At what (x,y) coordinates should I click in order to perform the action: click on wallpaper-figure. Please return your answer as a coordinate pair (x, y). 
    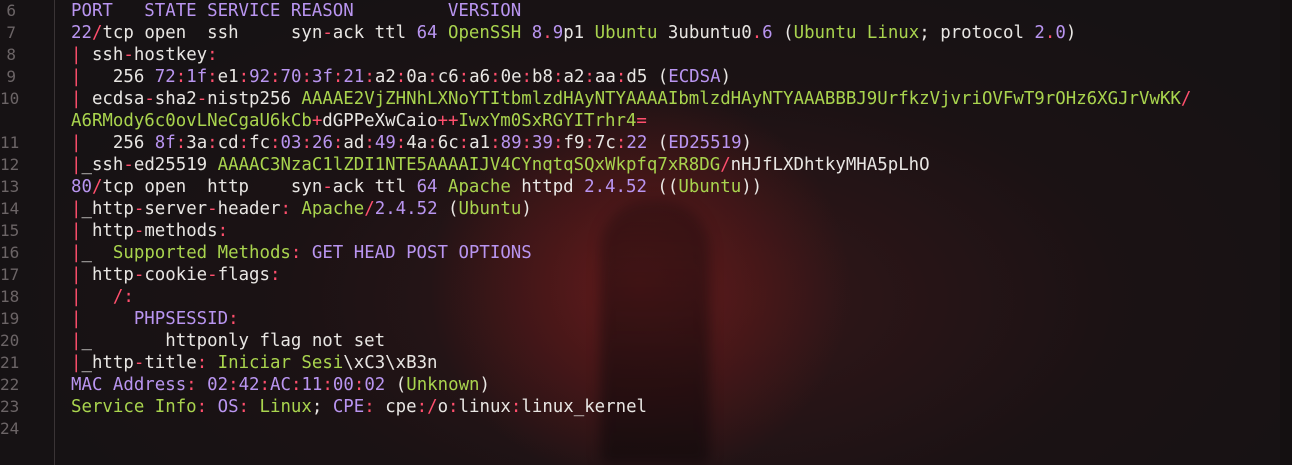
    Looking at the image, I should click on (655, 332).